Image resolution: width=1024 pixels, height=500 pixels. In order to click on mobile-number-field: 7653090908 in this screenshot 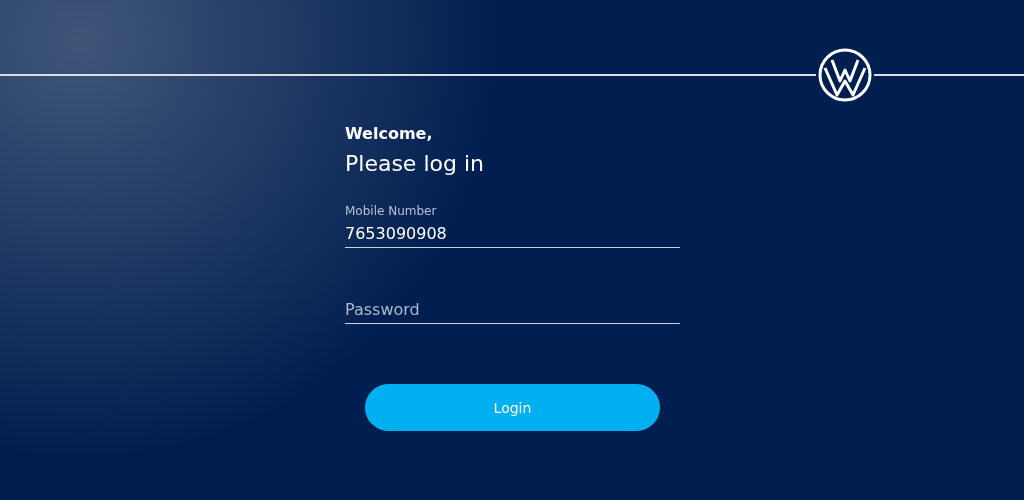, I will do `click(512, 233)`.